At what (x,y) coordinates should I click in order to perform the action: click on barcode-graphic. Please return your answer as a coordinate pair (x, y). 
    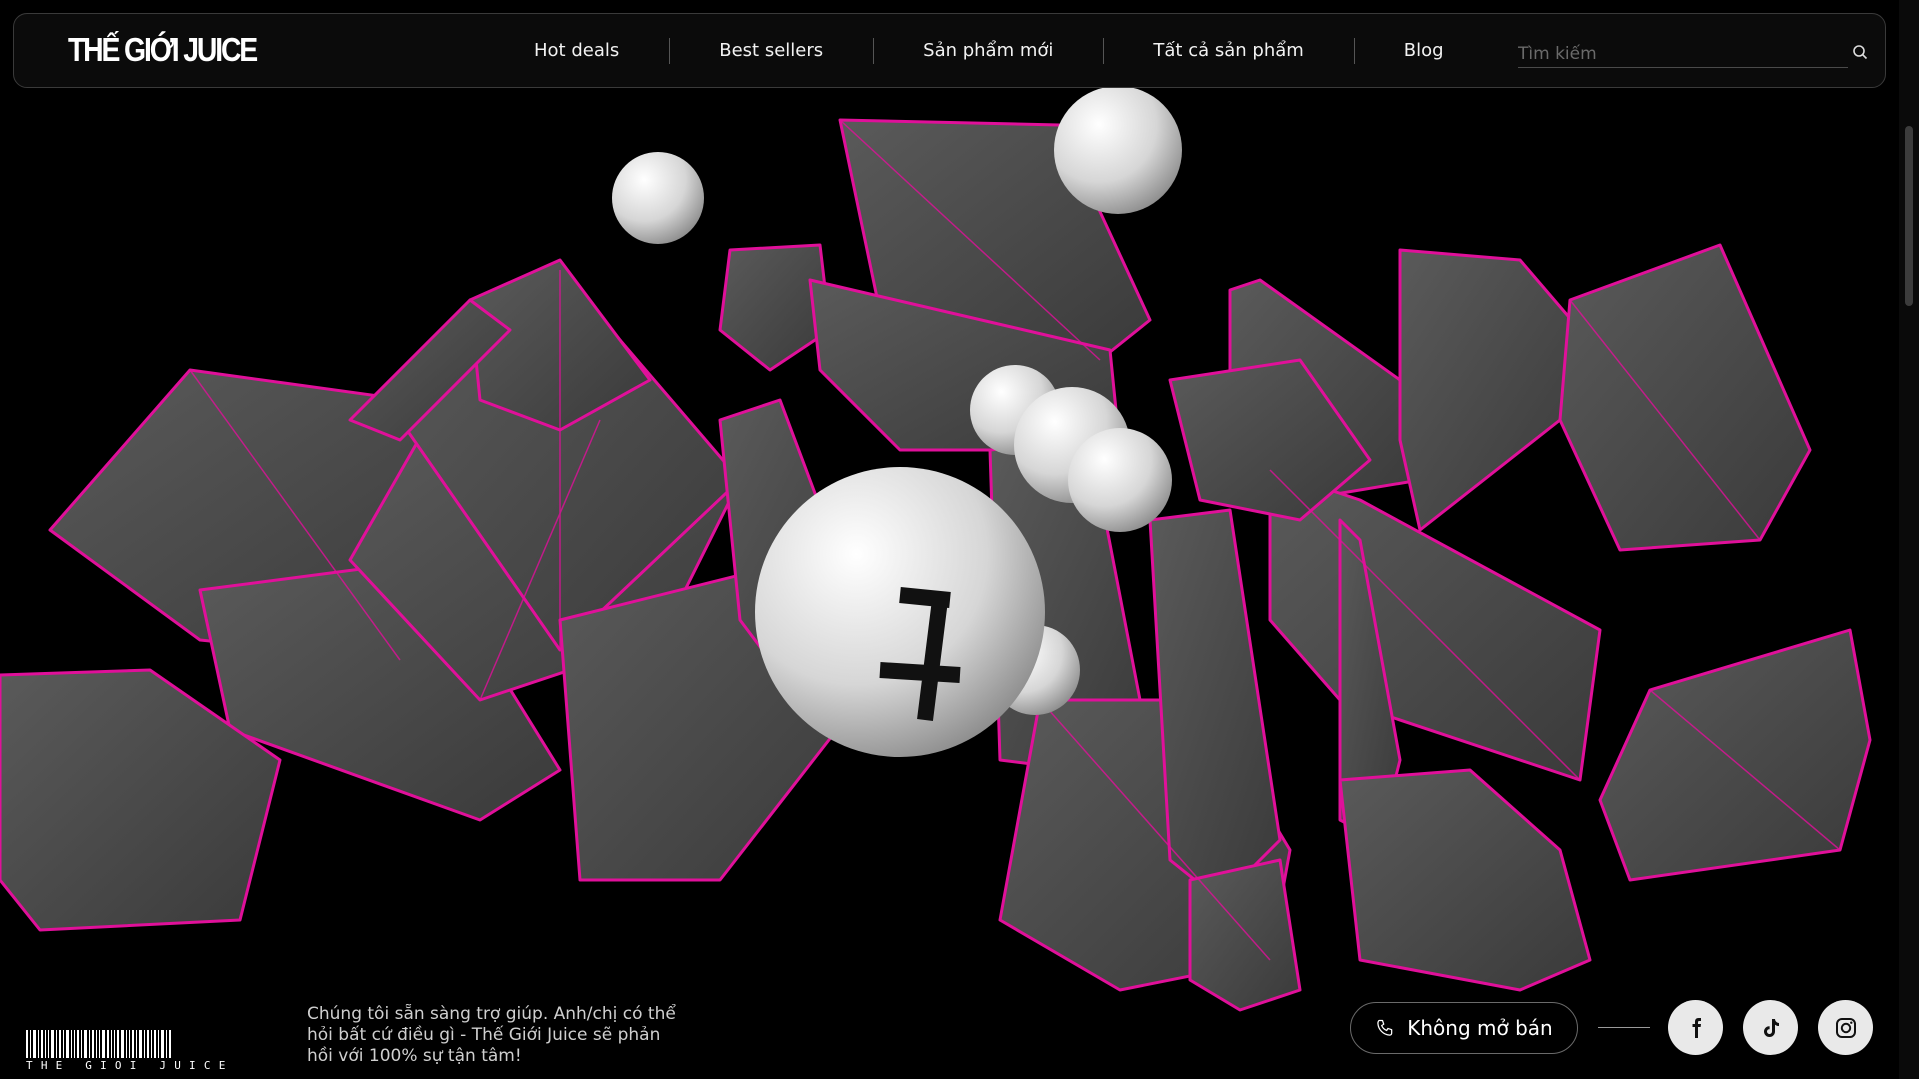
    Looking at the image, I should click on (118, 1044).